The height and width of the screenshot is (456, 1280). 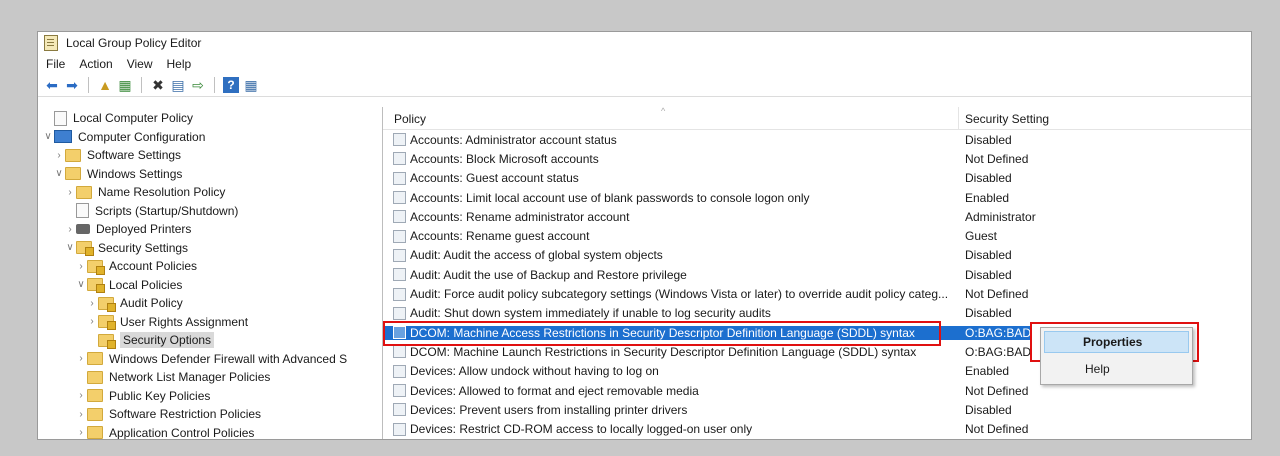 I want to click on menu-bar: File Action View Help, so click(x=644, y=64).